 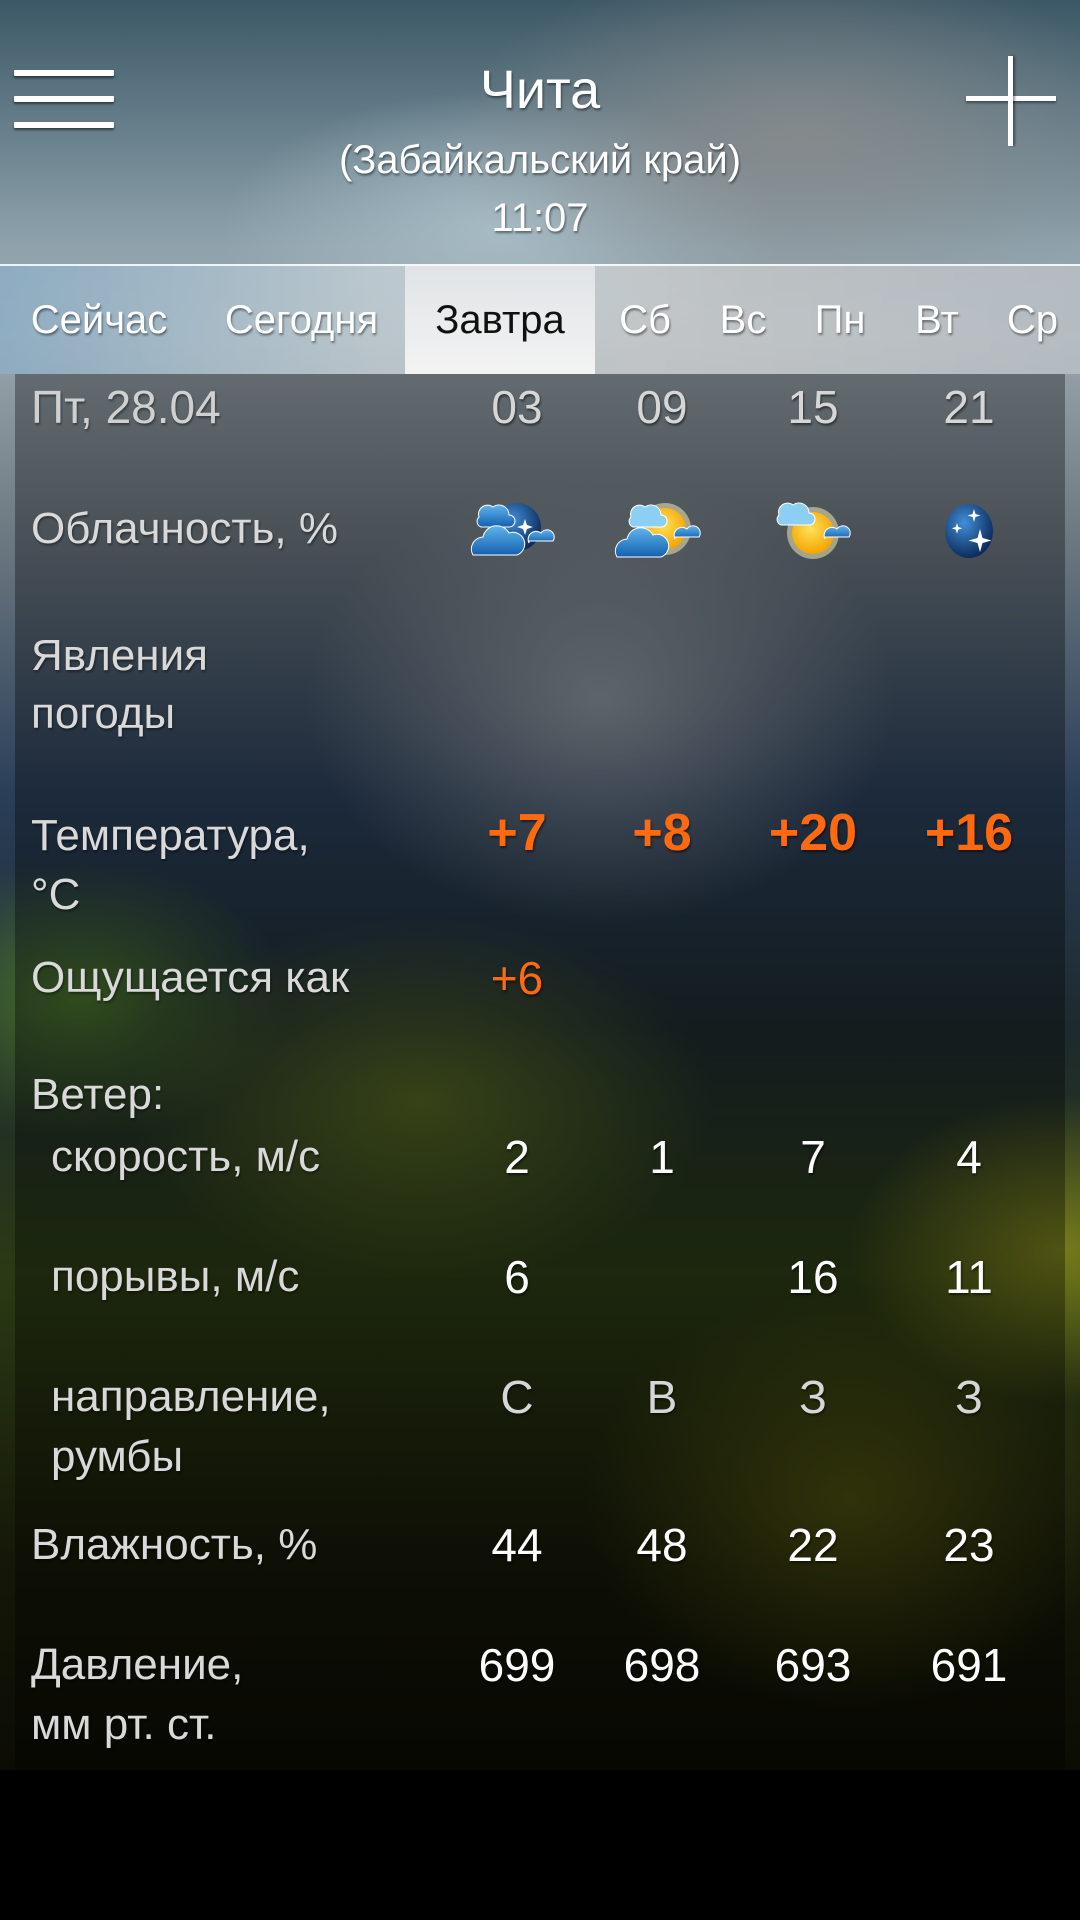 What do you see at coordinates (124, 1724) in the screenshot?
I see `pressure-unit-label: мм рт. ст.` at bounding box center [124, 1724].